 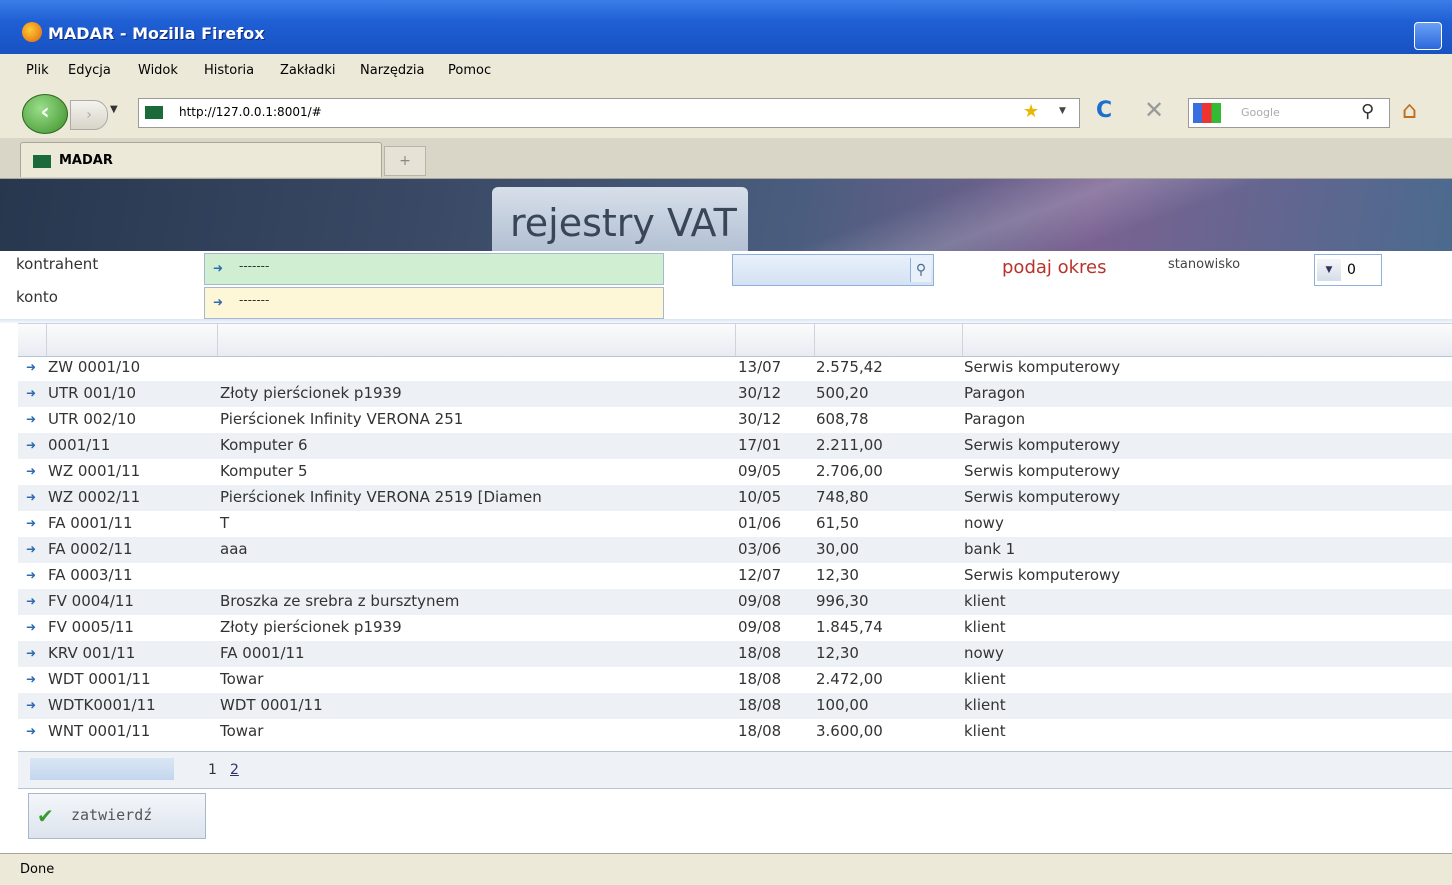 What do you see at coordinates (842, 393) in the screenshot?
I see `amount-cell: 500,20` at bounding box center [842, 393].